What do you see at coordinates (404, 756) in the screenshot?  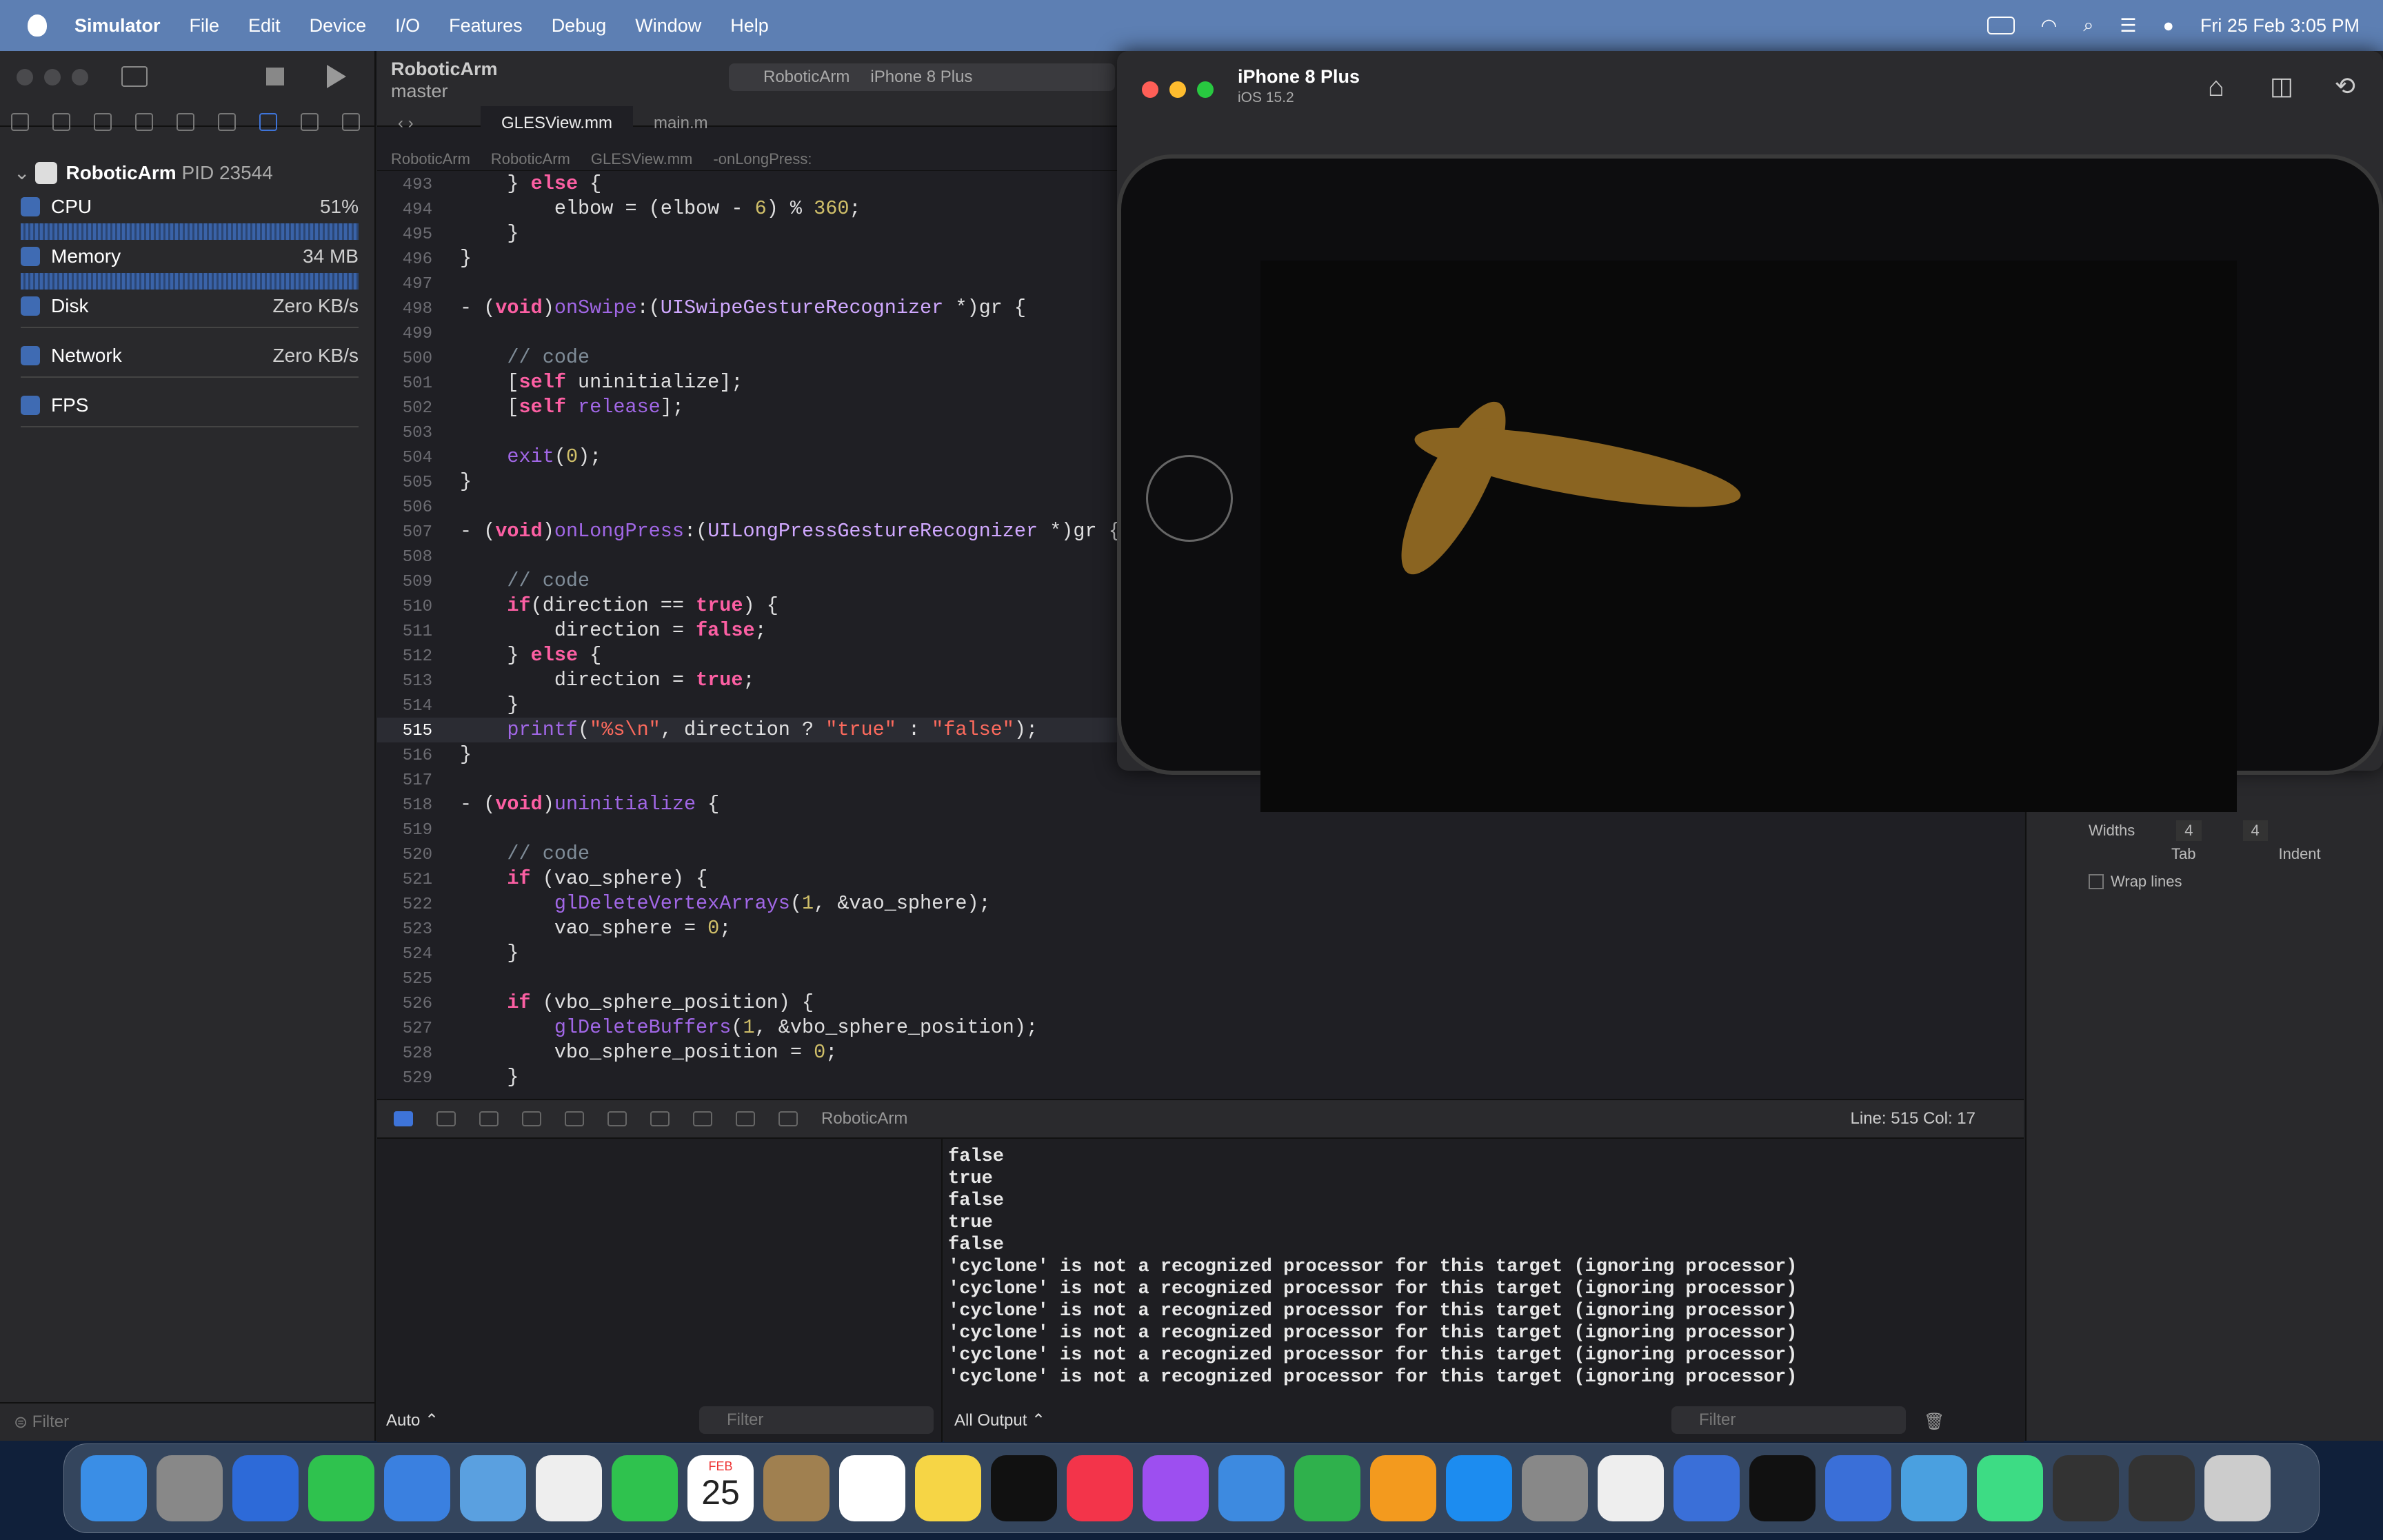 I see `line-number: 516` at bounding box center [404, 756].